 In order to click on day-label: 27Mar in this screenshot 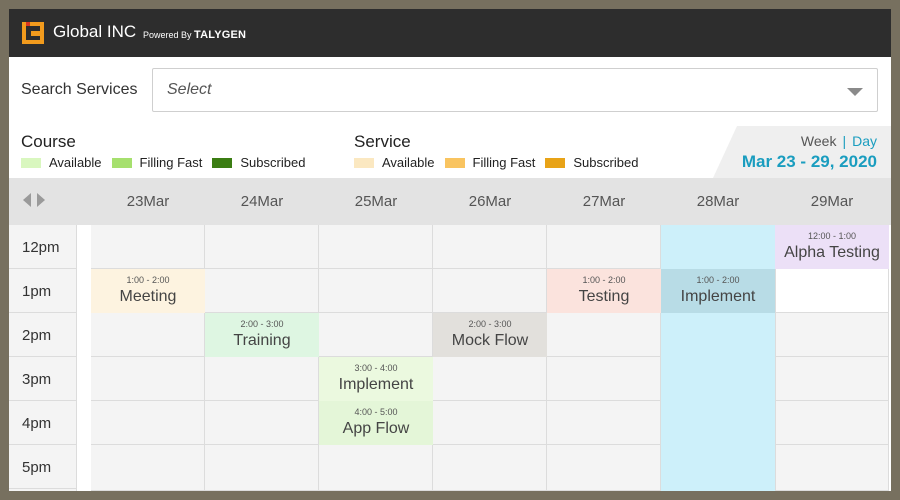, I will do `click(604, 201)`.